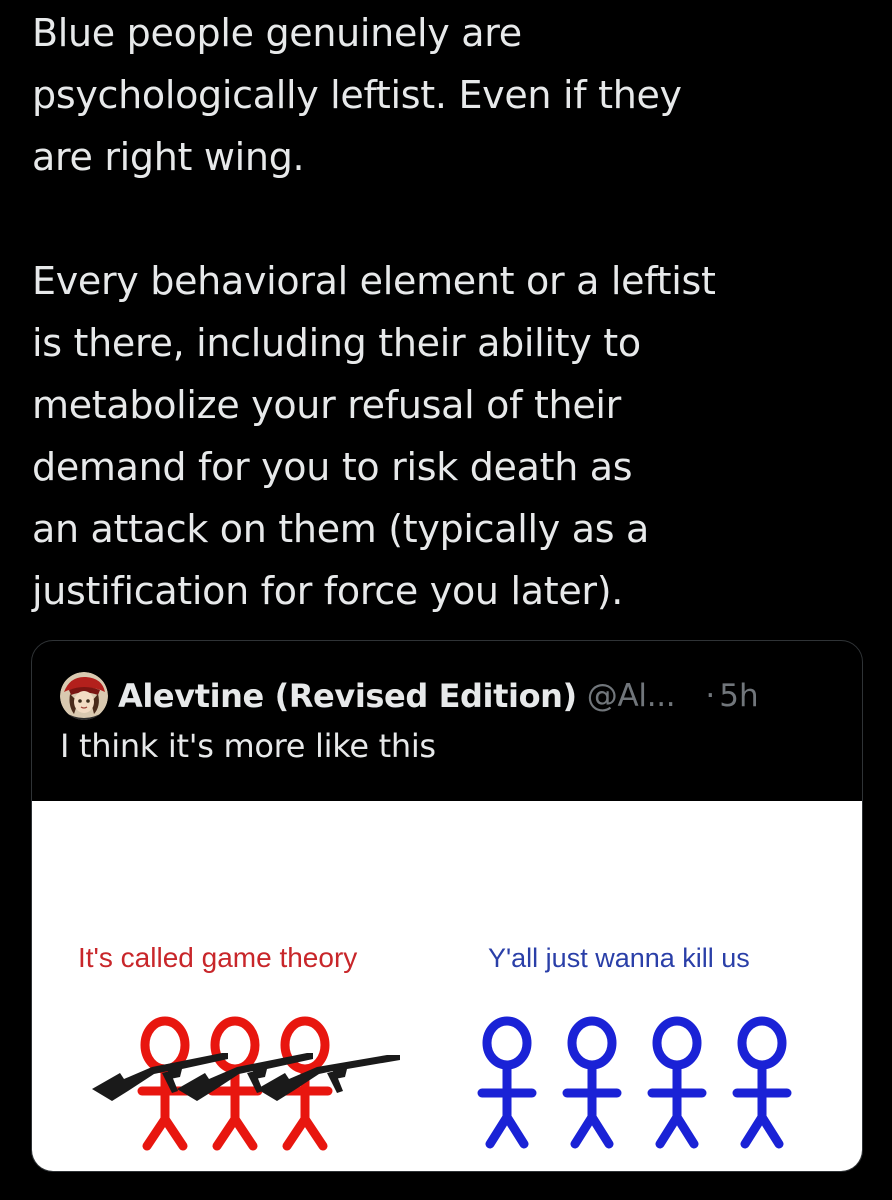  I want to click on red-stick-figure, so click(165, 1083).